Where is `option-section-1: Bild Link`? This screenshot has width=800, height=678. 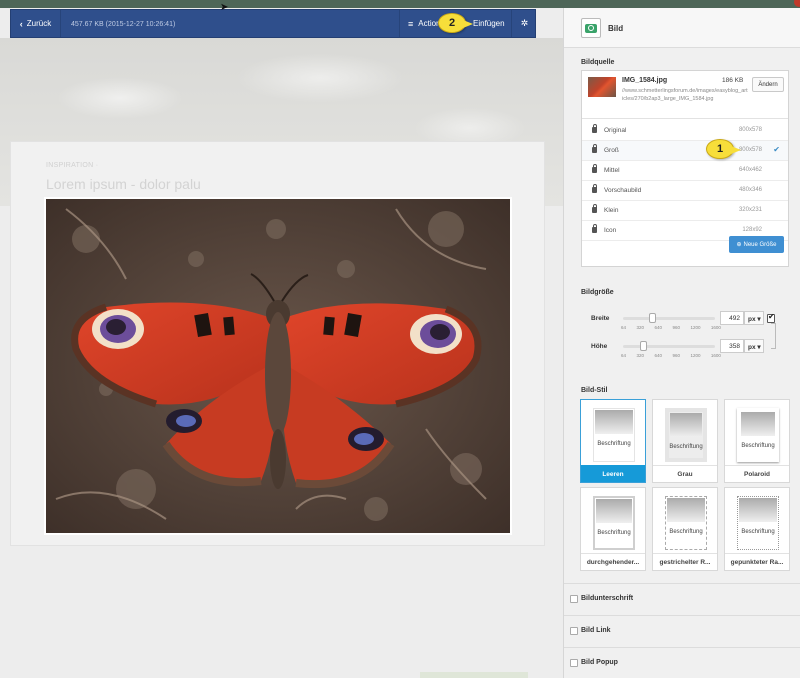 option-section-1: Bild Link is located at coordinates (682, 631).